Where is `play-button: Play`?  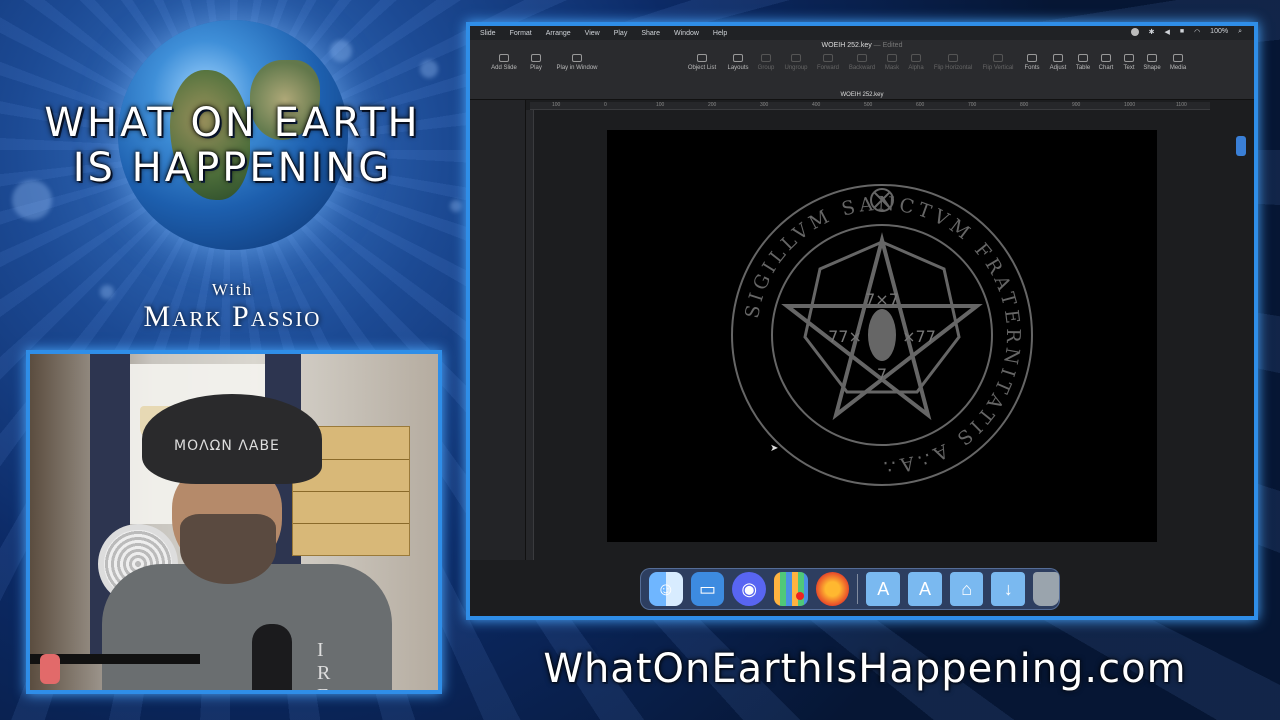 play-button: Play is located at coordinates (536, 62).